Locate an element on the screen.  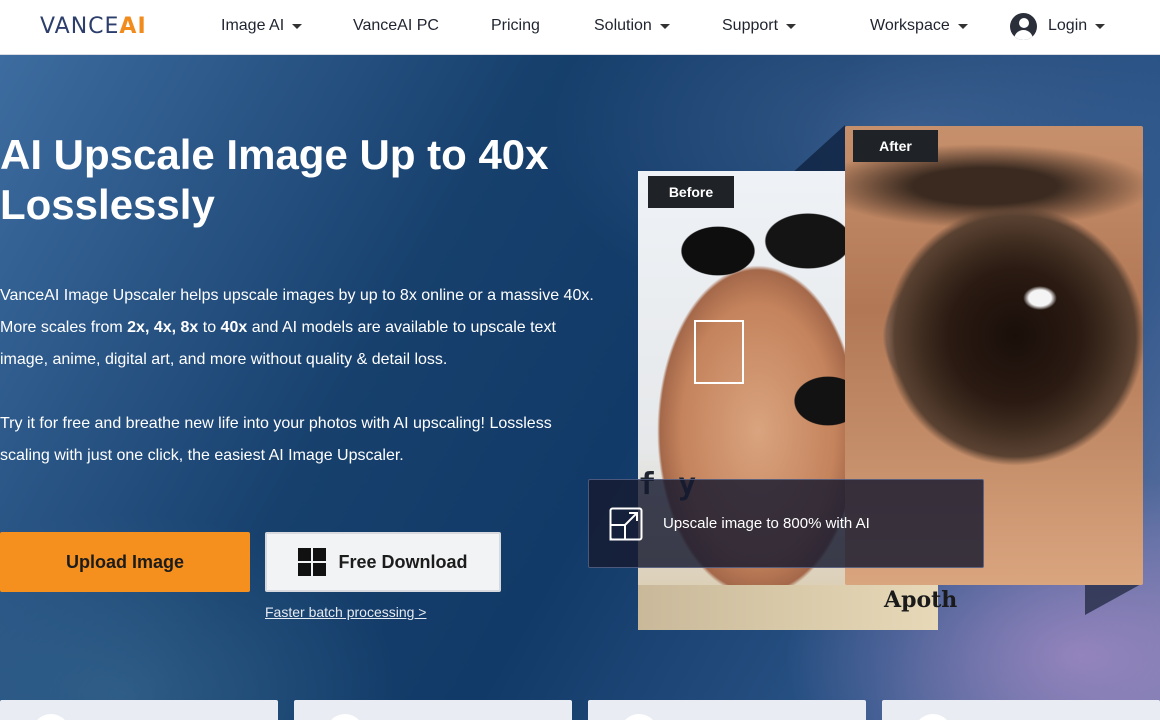
nav-item-solution: Solution is located at coordinates (632, 26).